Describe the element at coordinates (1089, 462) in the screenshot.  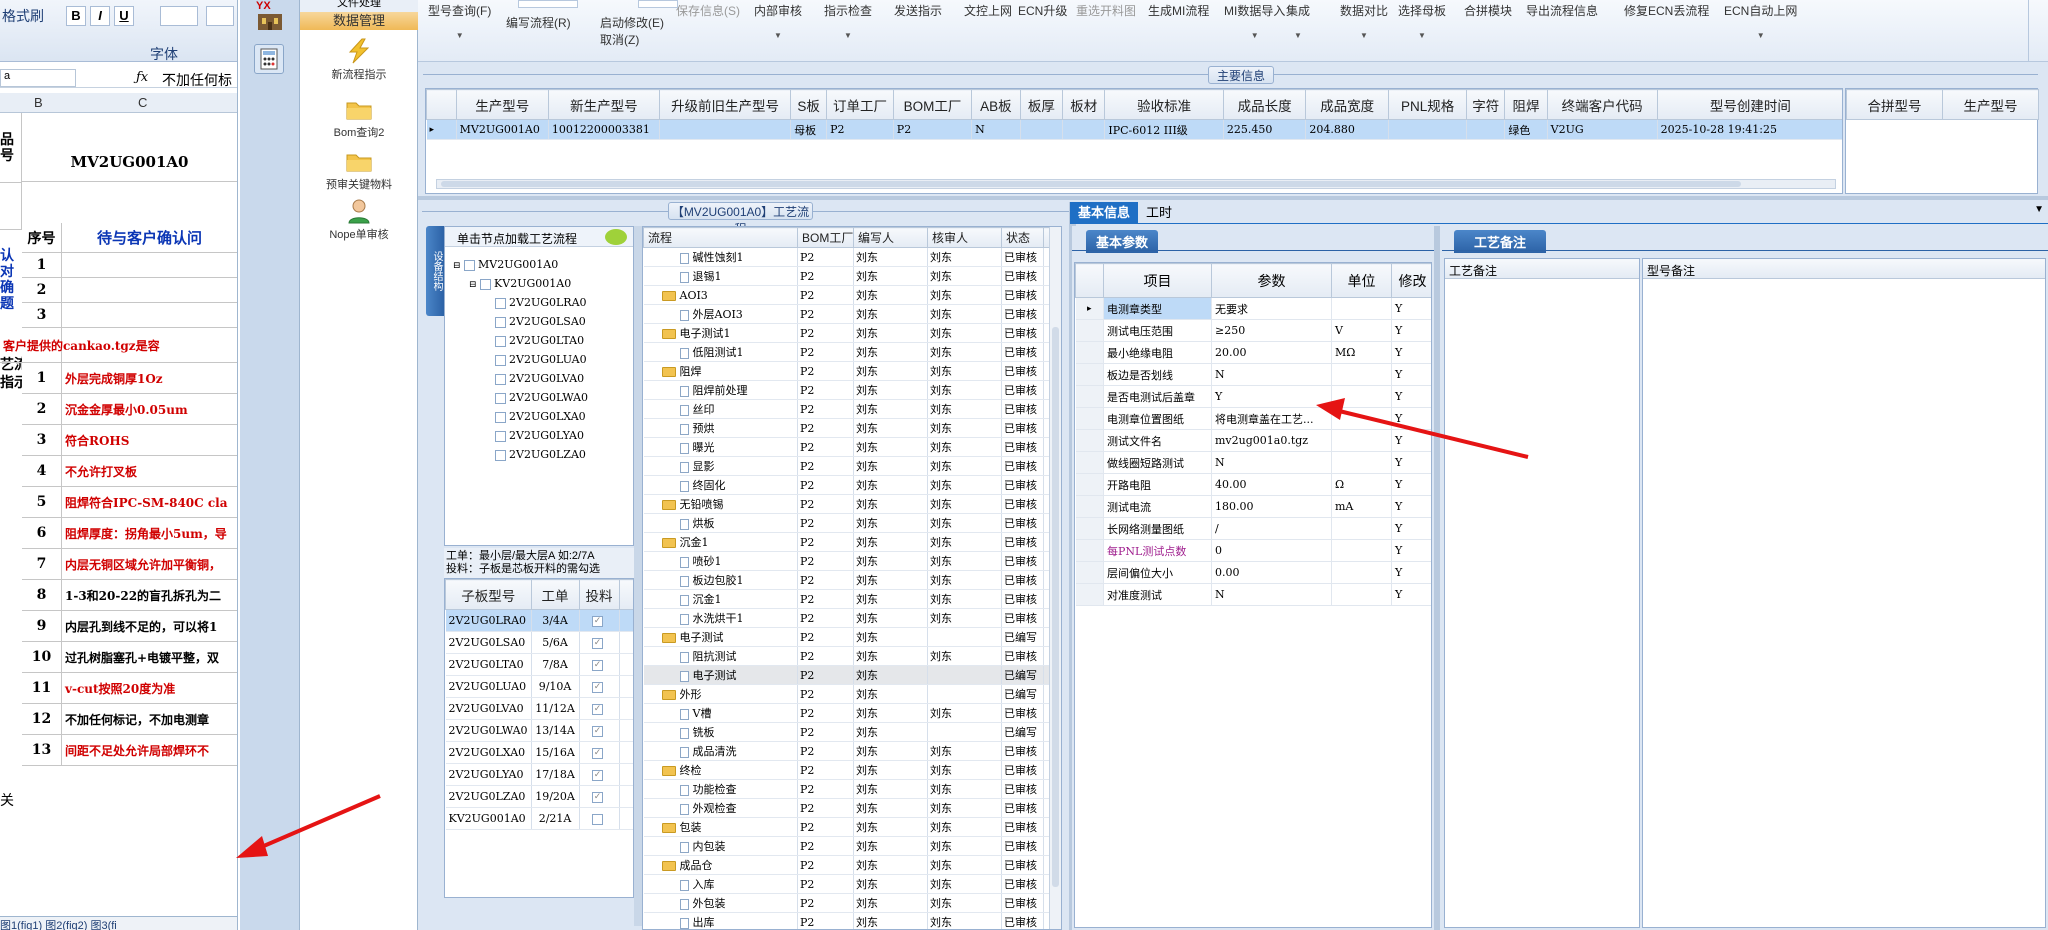
I see `row-indicator` at that location.